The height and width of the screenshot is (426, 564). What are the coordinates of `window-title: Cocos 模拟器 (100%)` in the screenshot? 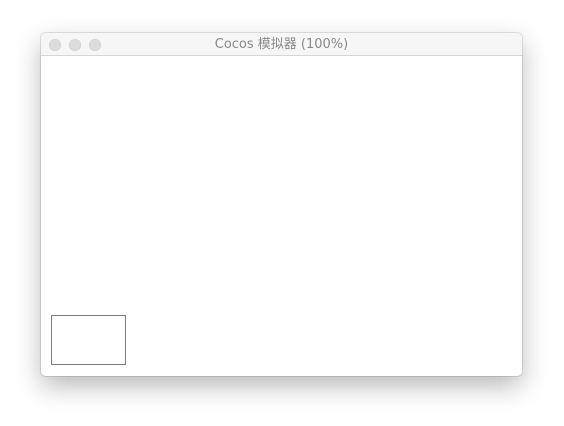 It's located at (281, 44).